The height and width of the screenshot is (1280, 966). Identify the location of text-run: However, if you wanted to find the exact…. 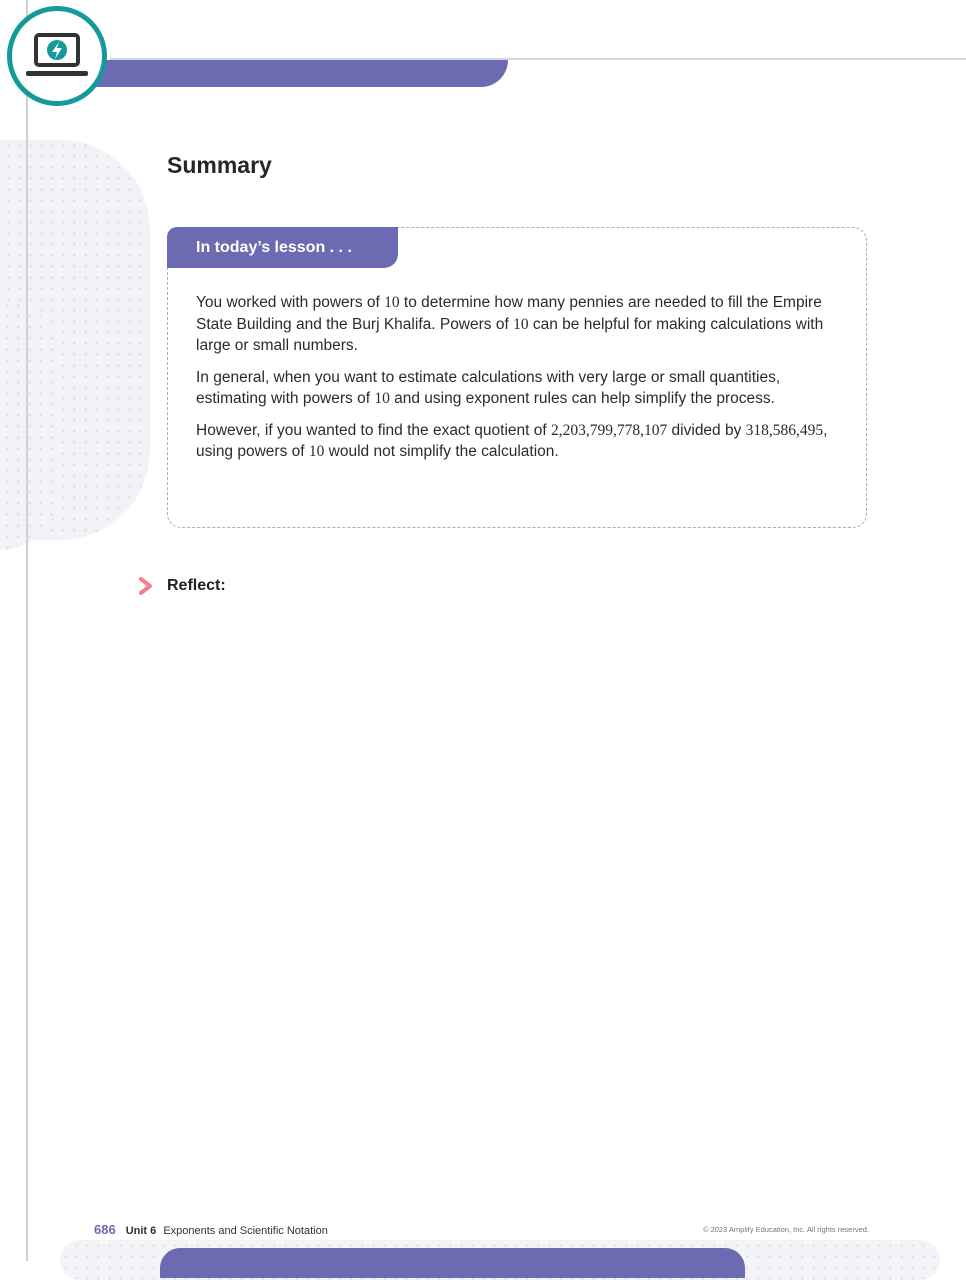
(373, 430).